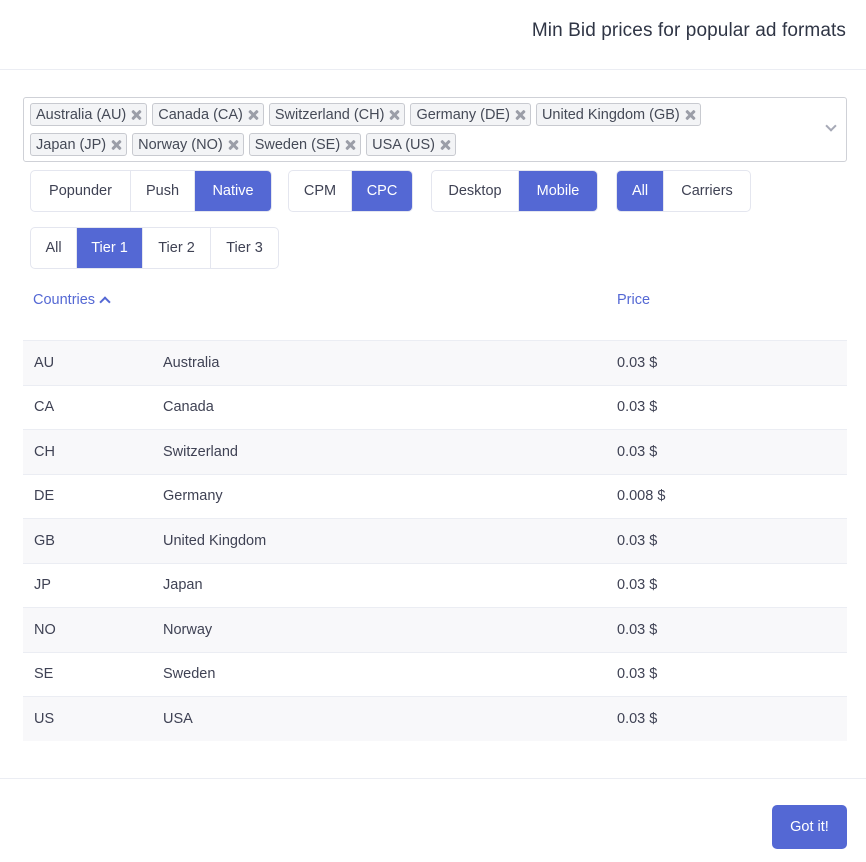  I want to click on country-tag: Canada (CA), so click(208, 114).